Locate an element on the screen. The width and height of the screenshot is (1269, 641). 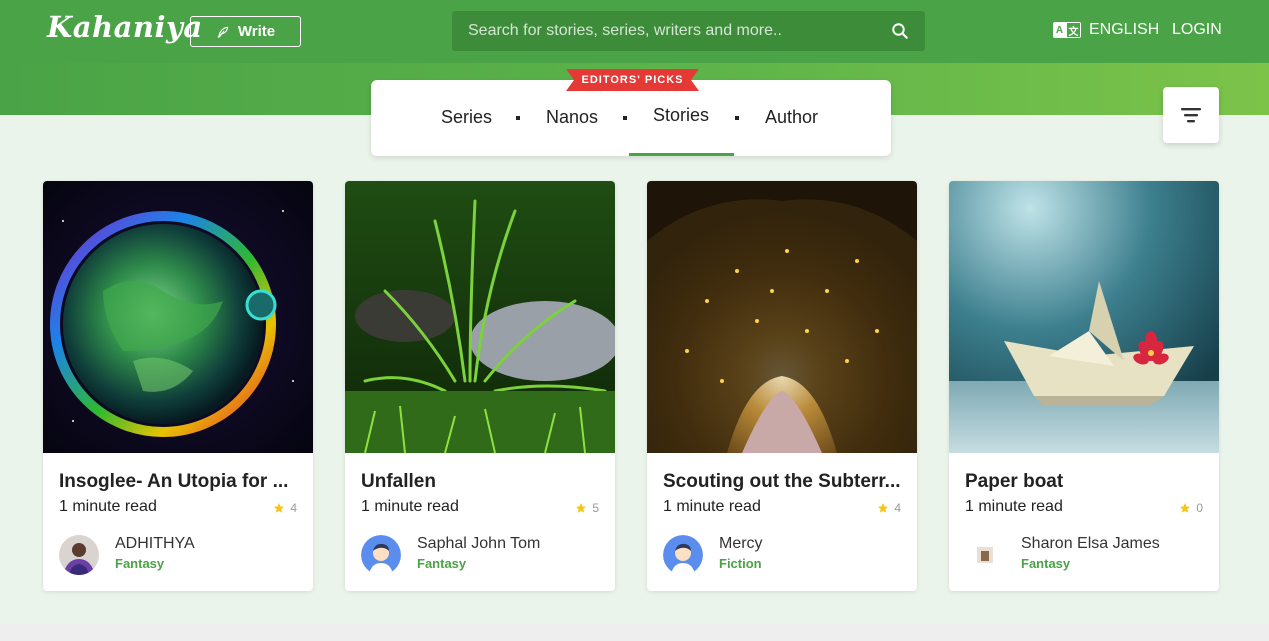
write-button-label: Write is located at coordinates (256, 31).